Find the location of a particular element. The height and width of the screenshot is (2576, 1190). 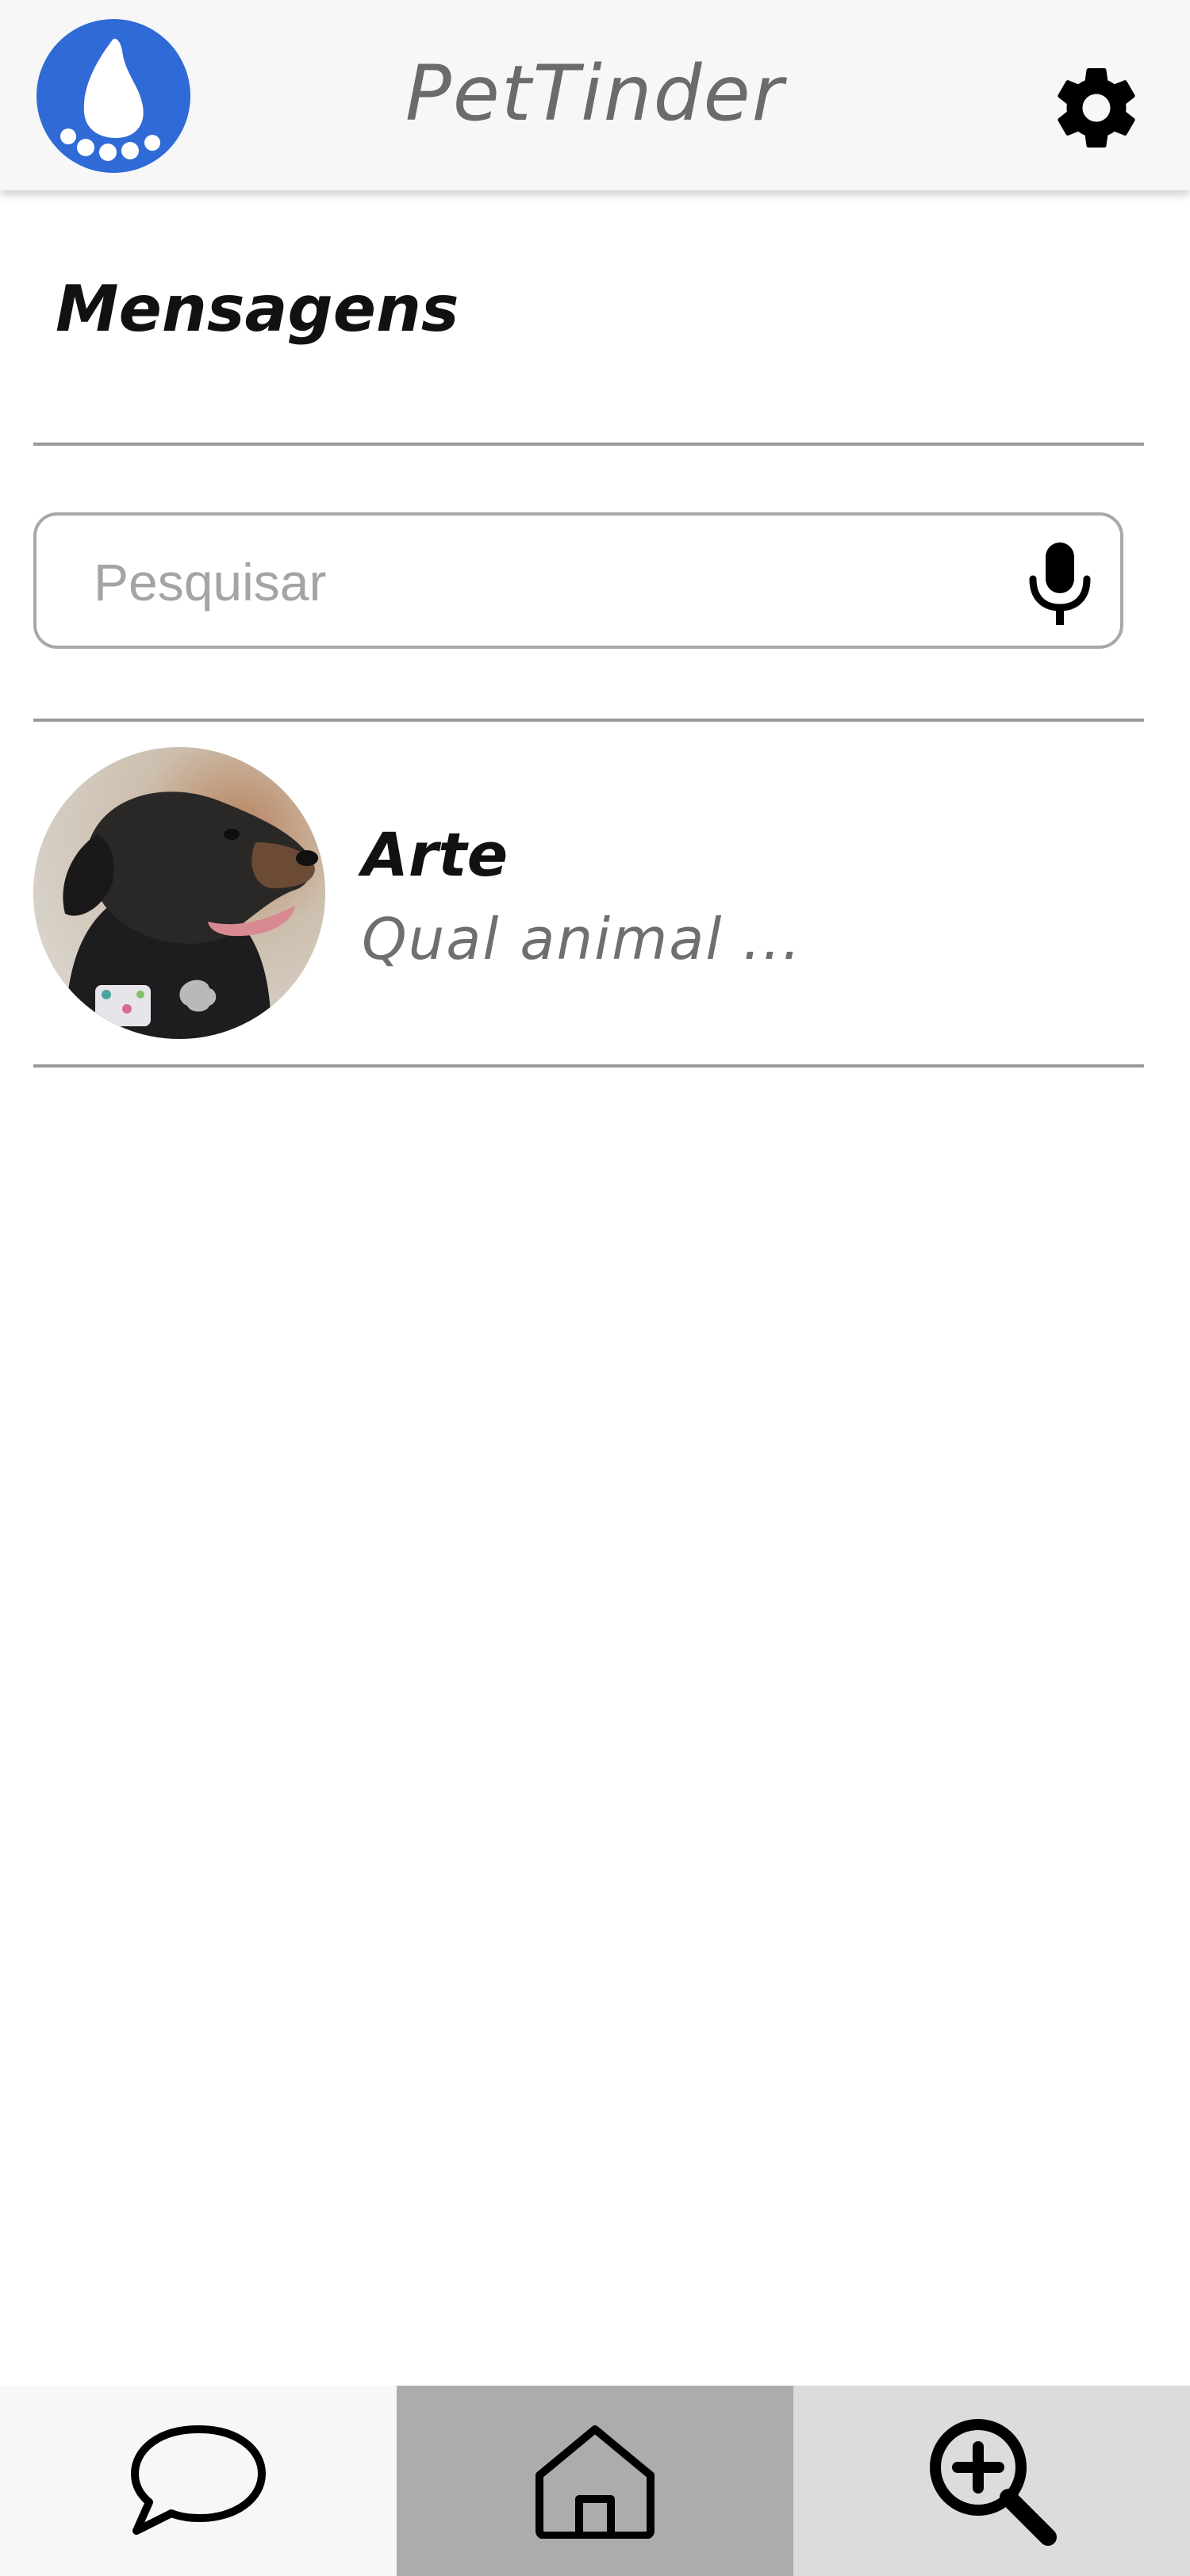

avatar is located at coordinates (179, 893).